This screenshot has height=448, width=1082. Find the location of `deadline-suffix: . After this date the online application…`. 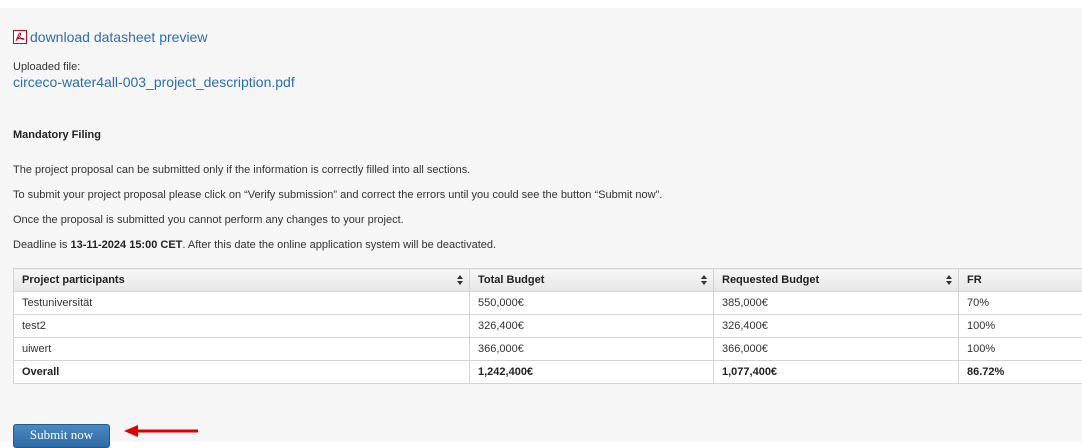

deadline-suffix: . After this date the online application… is located at coordinates (339, 245).